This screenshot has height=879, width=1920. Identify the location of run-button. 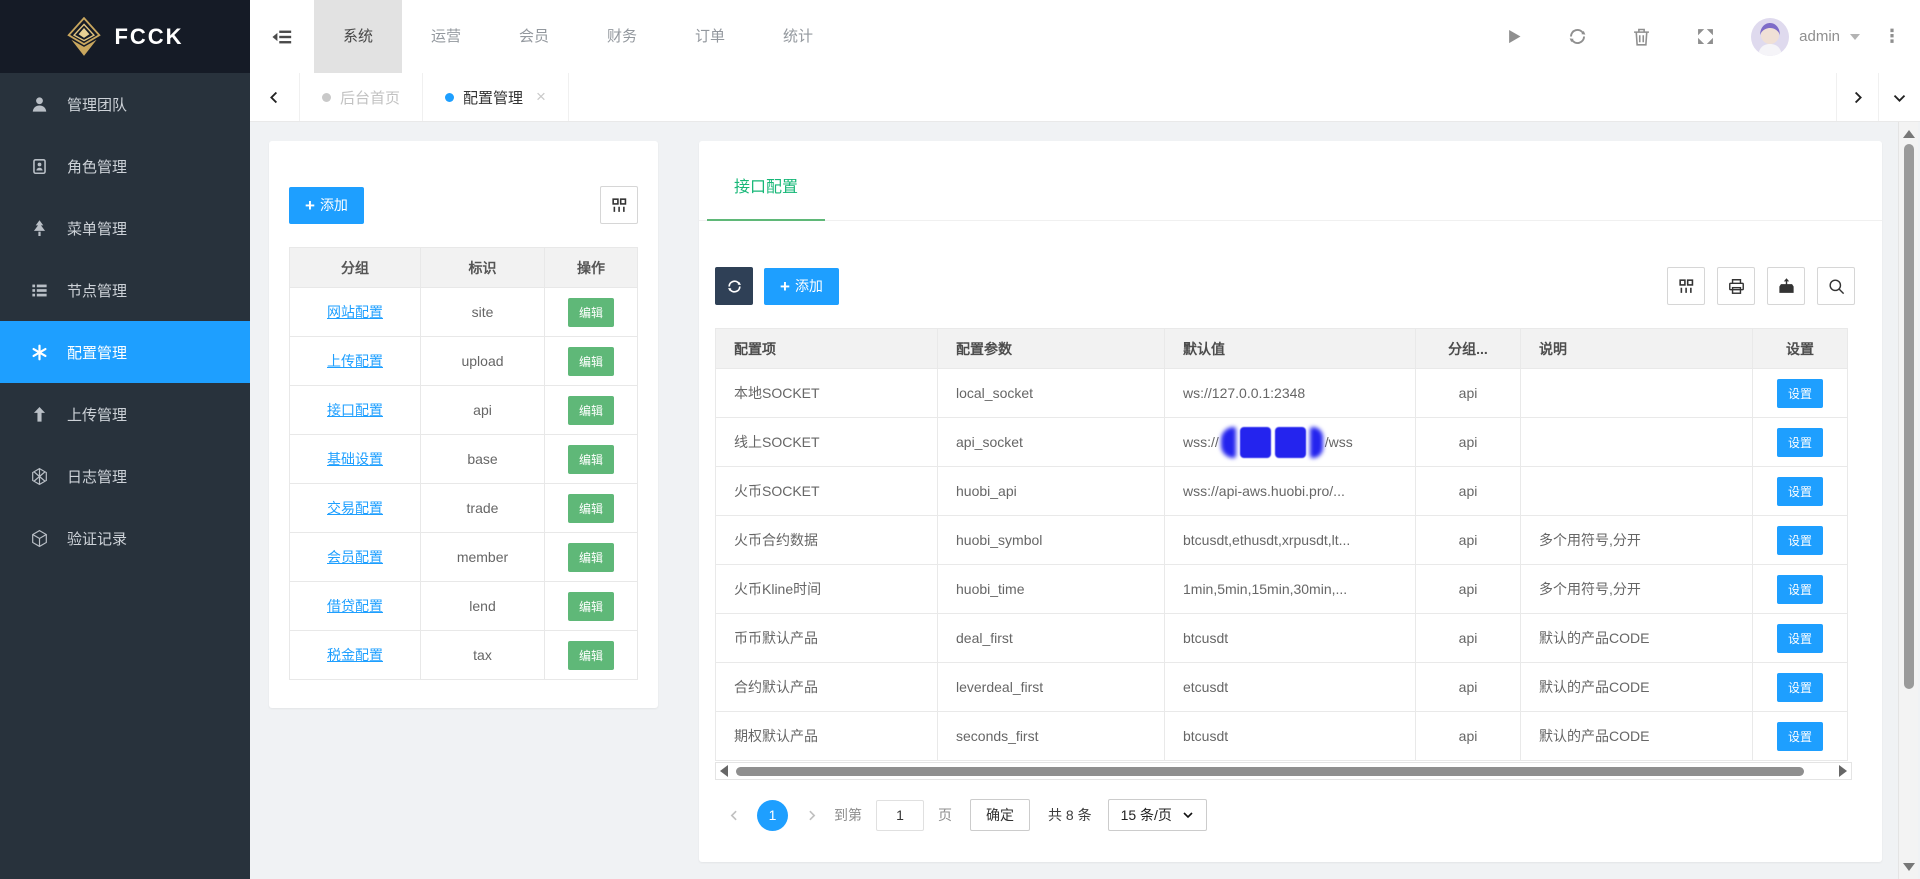
(1513, 36).